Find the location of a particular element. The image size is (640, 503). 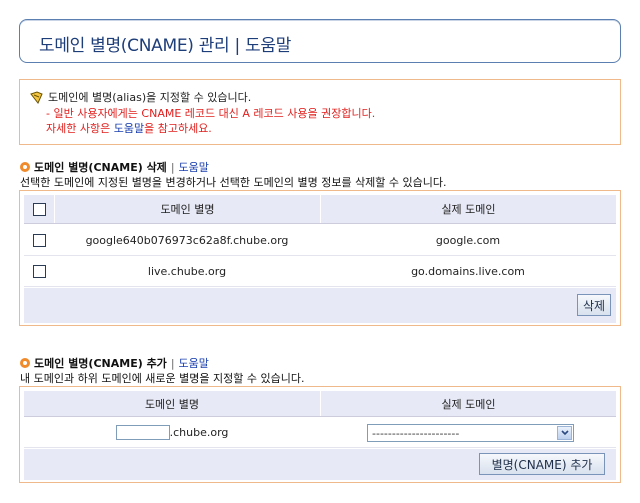

target-cell: google.com is located at coordinates (468, 240).